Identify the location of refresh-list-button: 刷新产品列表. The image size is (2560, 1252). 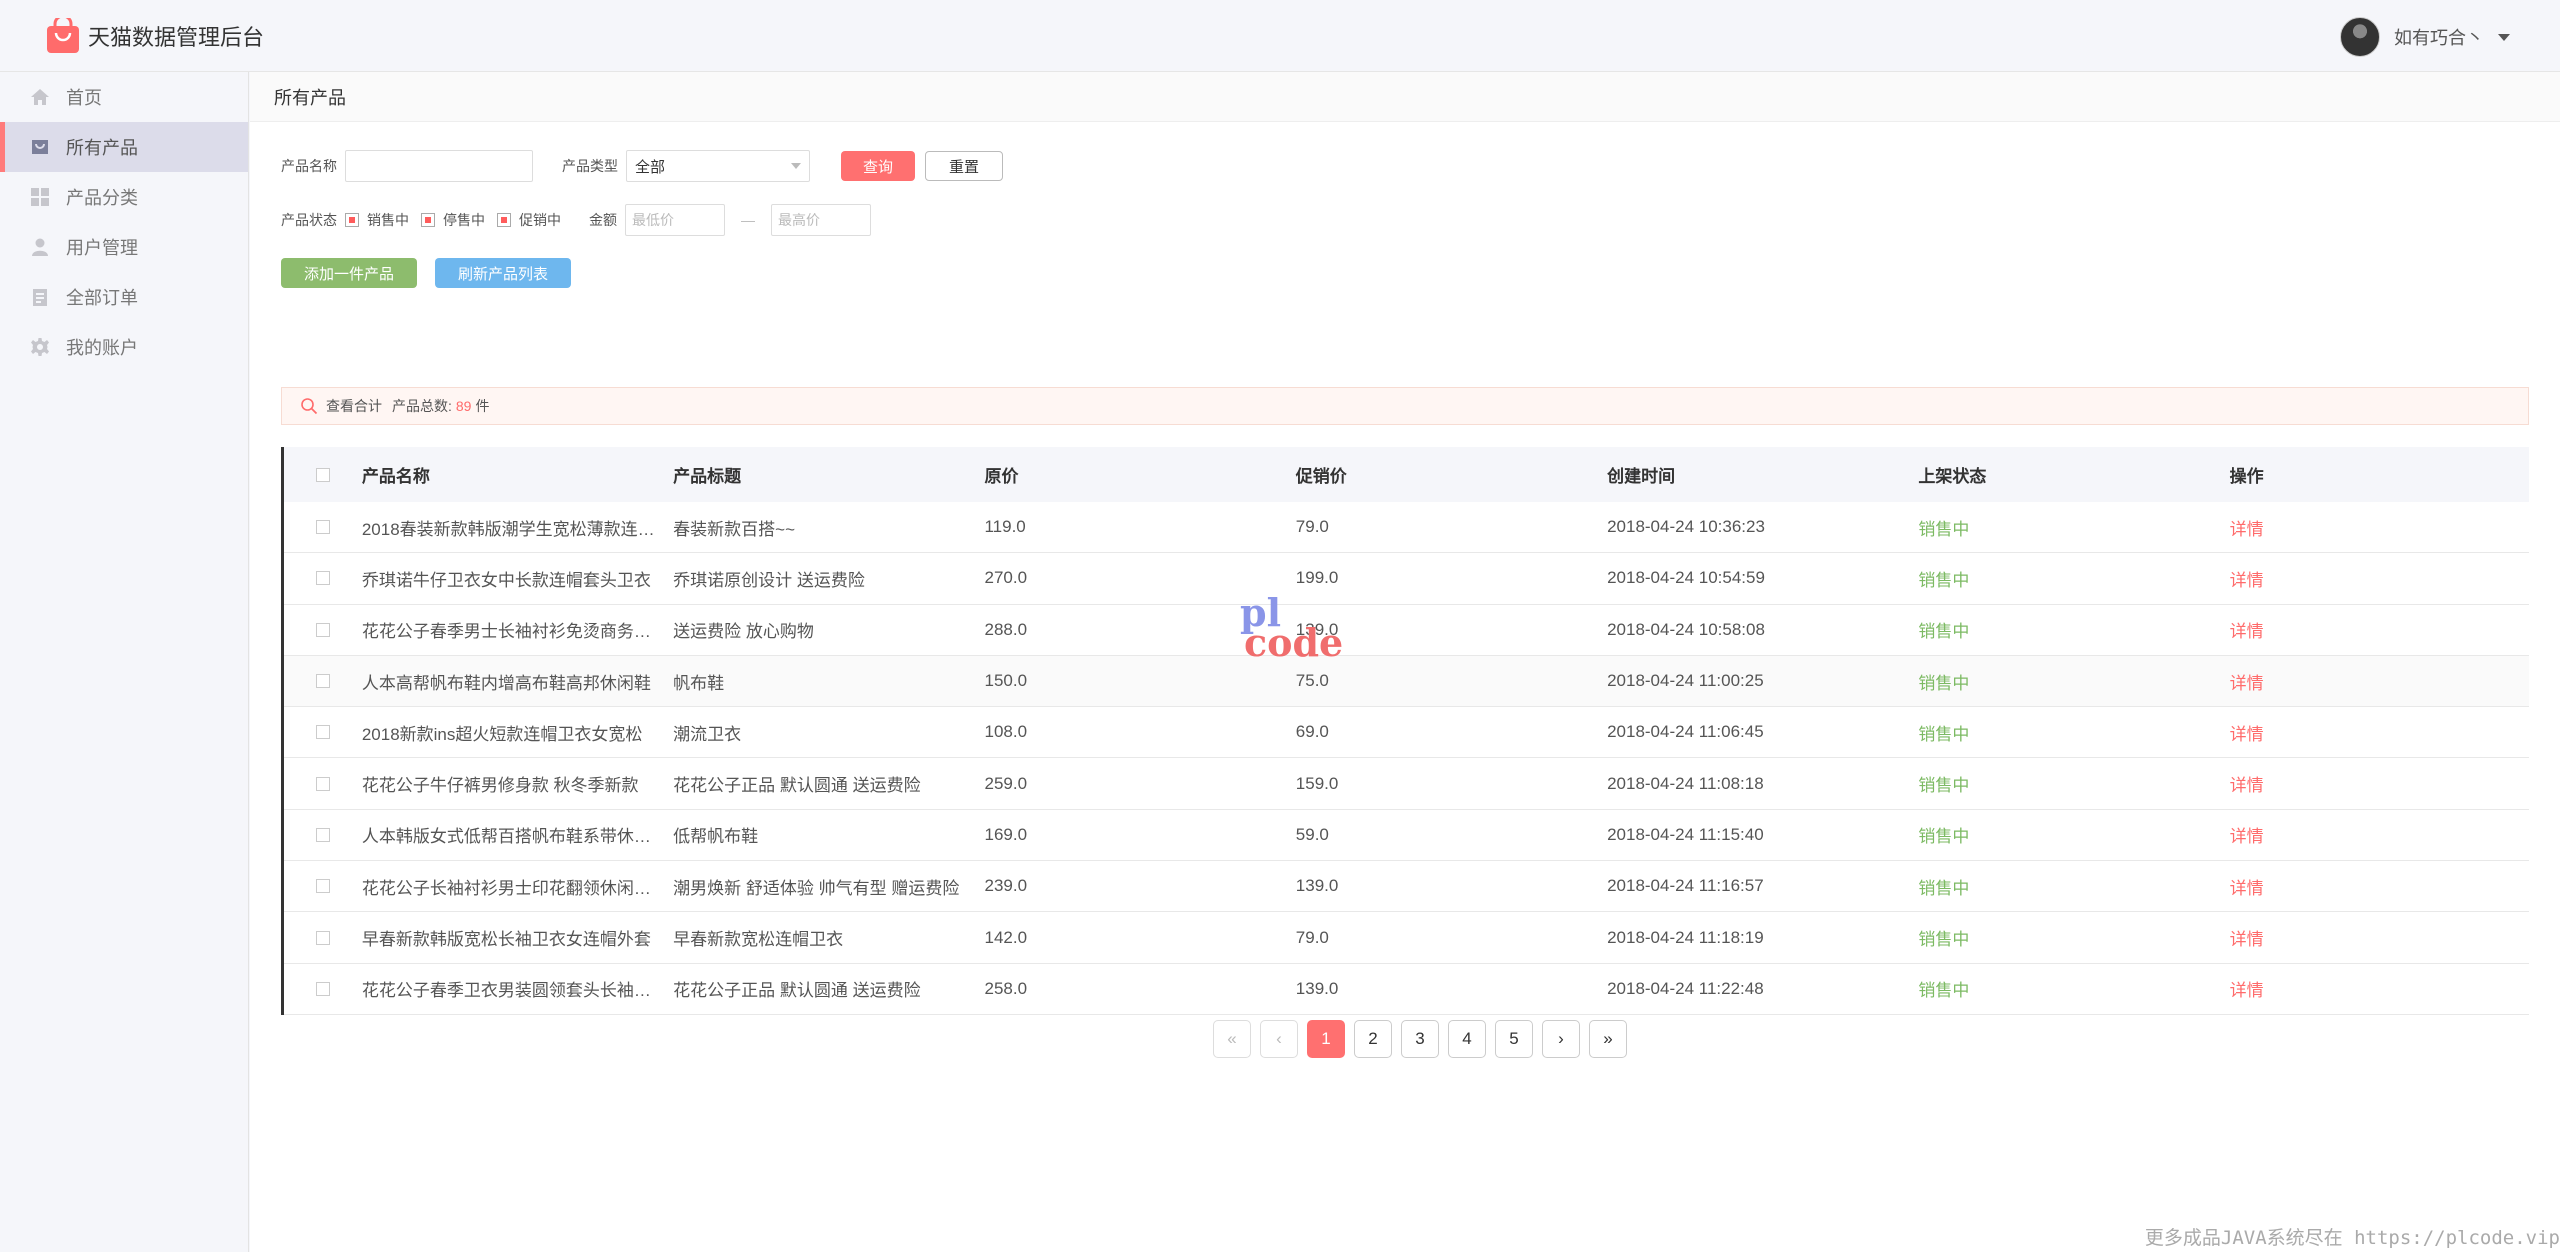
(503, 273).